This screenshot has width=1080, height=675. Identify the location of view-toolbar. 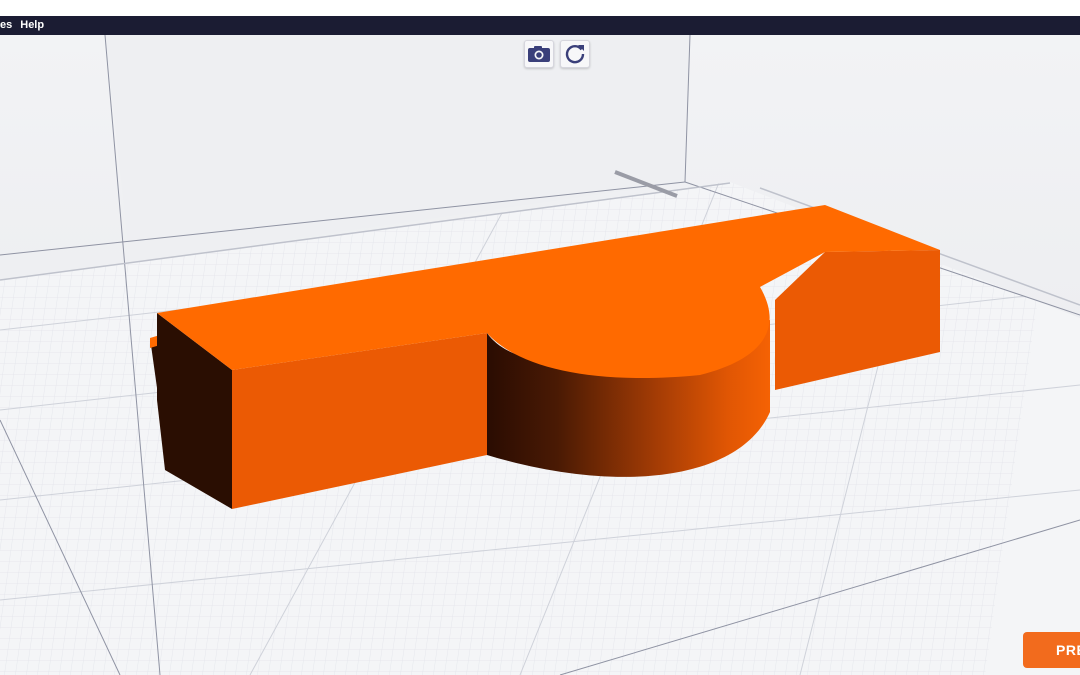
(557, 54).